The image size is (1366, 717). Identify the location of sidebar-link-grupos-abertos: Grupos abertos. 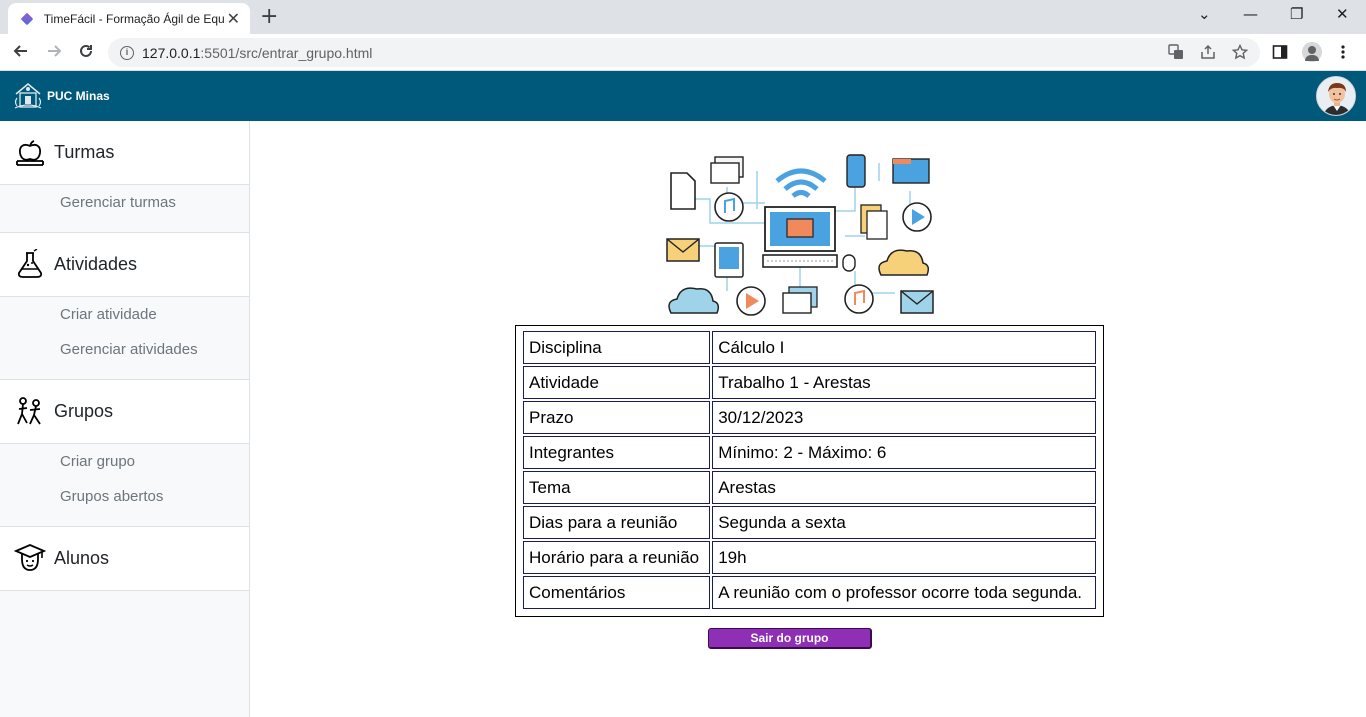
(124, 502).